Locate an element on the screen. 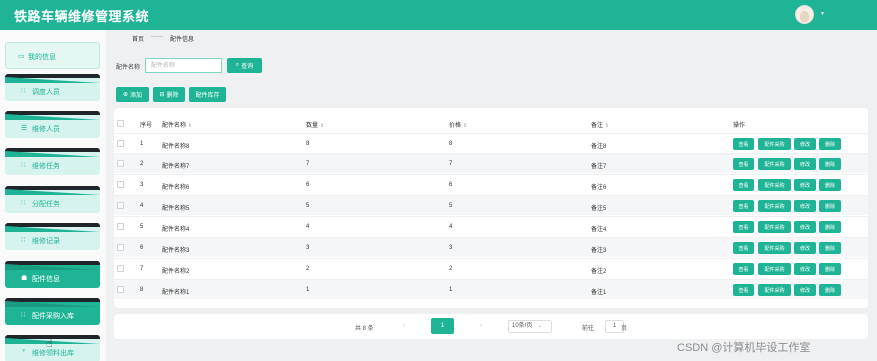 The height and width of the screenshot is (361, 877). header-price: 价格 ⇕ is located at coordinates (458, 124).